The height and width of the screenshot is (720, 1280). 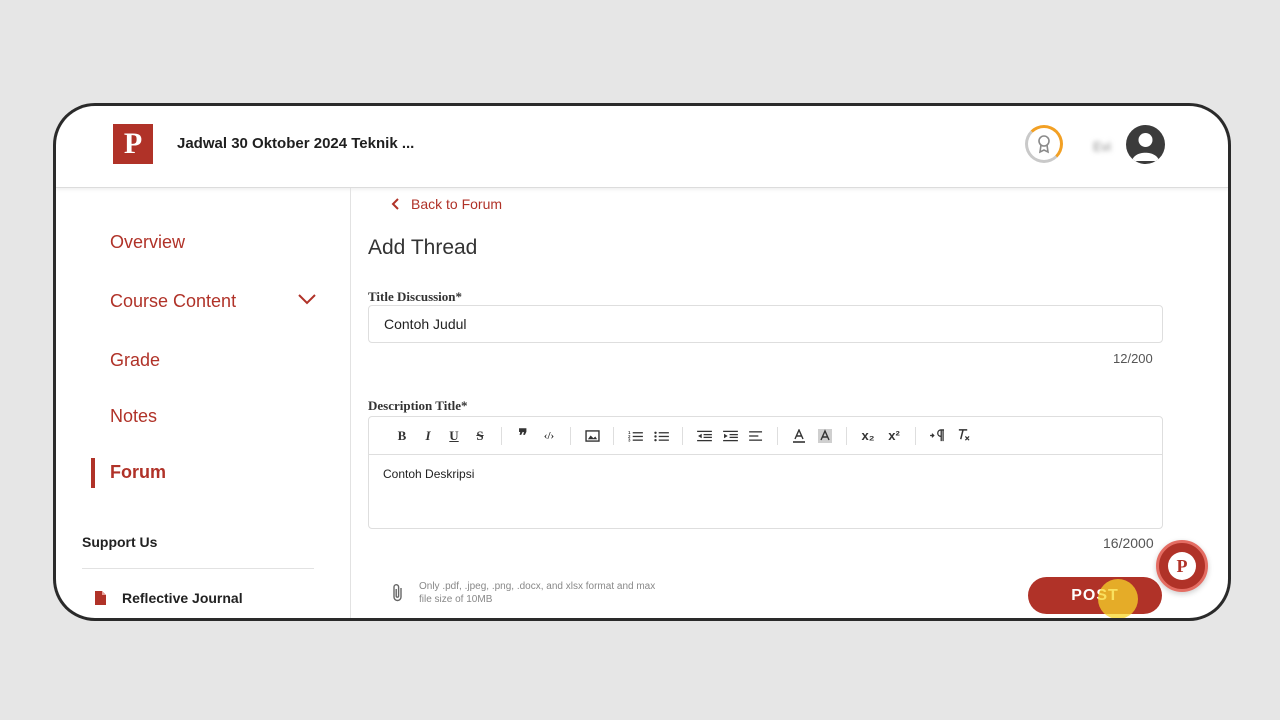 What do you see at coordinates (100, 598) in the screenshot?
I see `document-icon` at bounding box center [100, 598].